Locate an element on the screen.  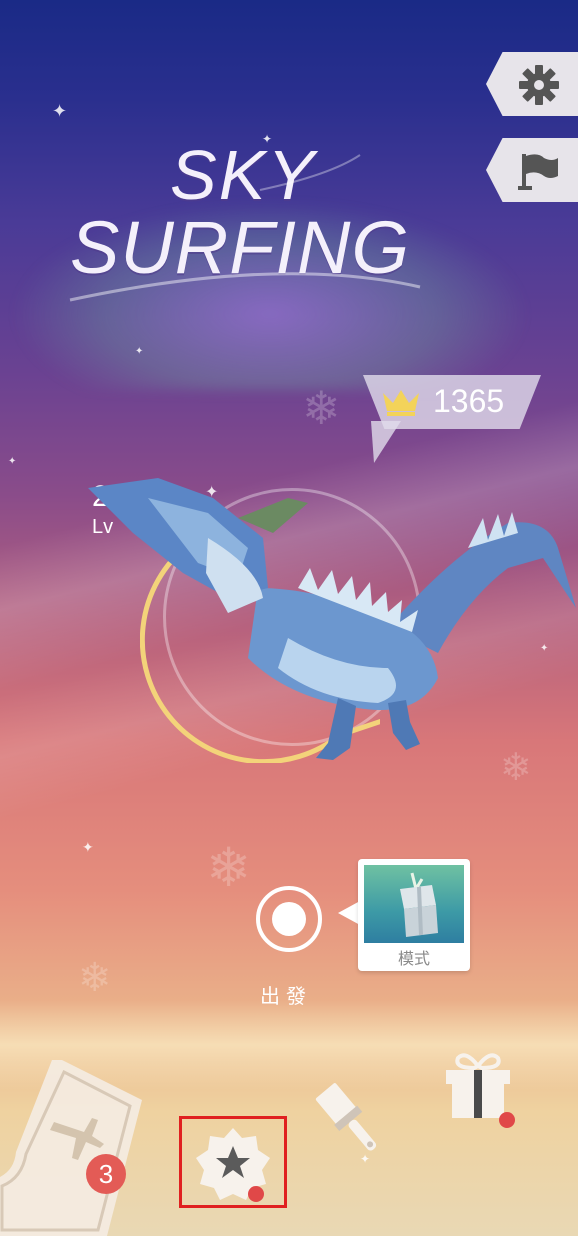
mode-button: 模式 is located at coordinates (404, 915).